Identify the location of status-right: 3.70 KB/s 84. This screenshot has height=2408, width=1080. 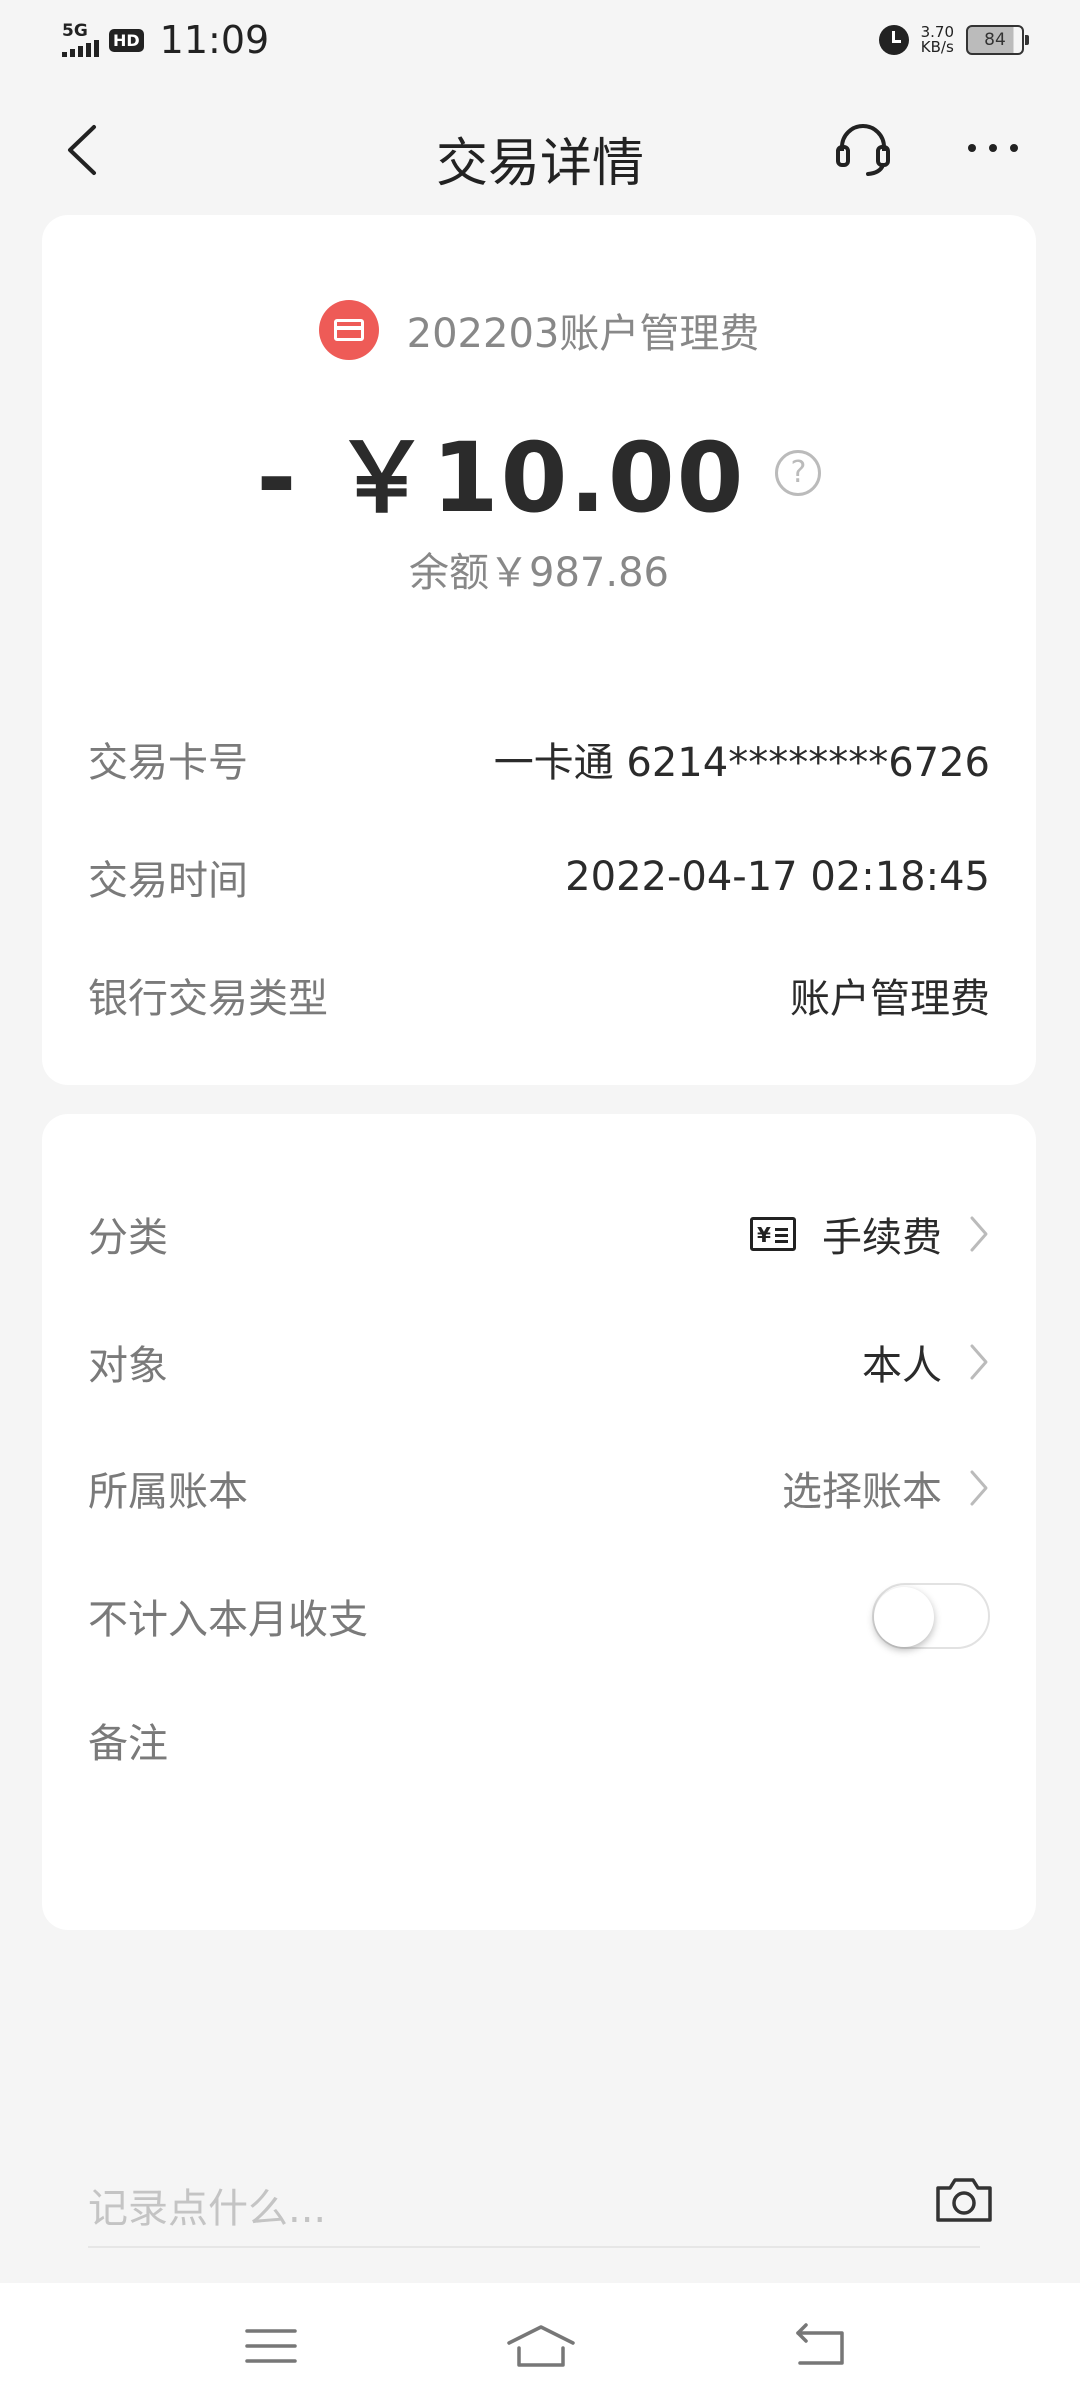
(953, 40).